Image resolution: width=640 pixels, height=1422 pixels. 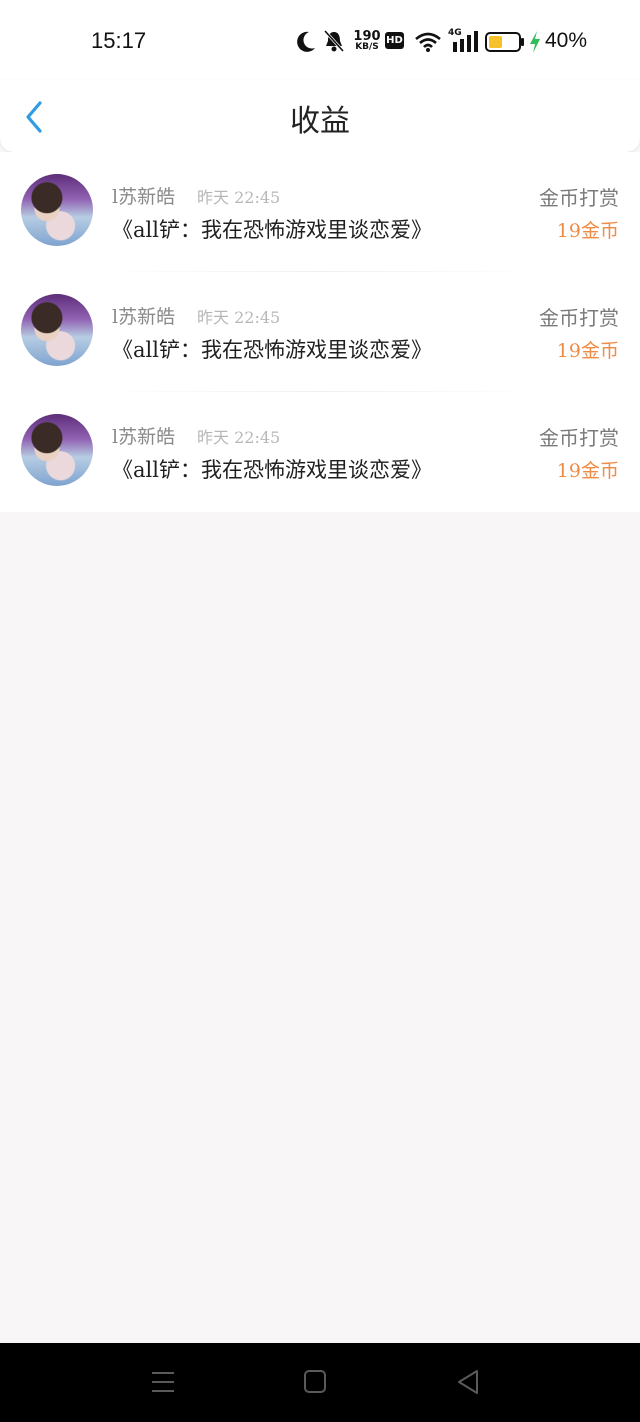 I want to click on hd-icon: HD, so click(x=394, y=40).